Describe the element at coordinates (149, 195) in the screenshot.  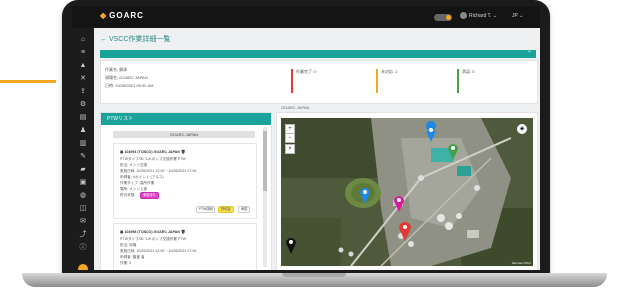
I see `status-badge: 承認待ち` at that location.